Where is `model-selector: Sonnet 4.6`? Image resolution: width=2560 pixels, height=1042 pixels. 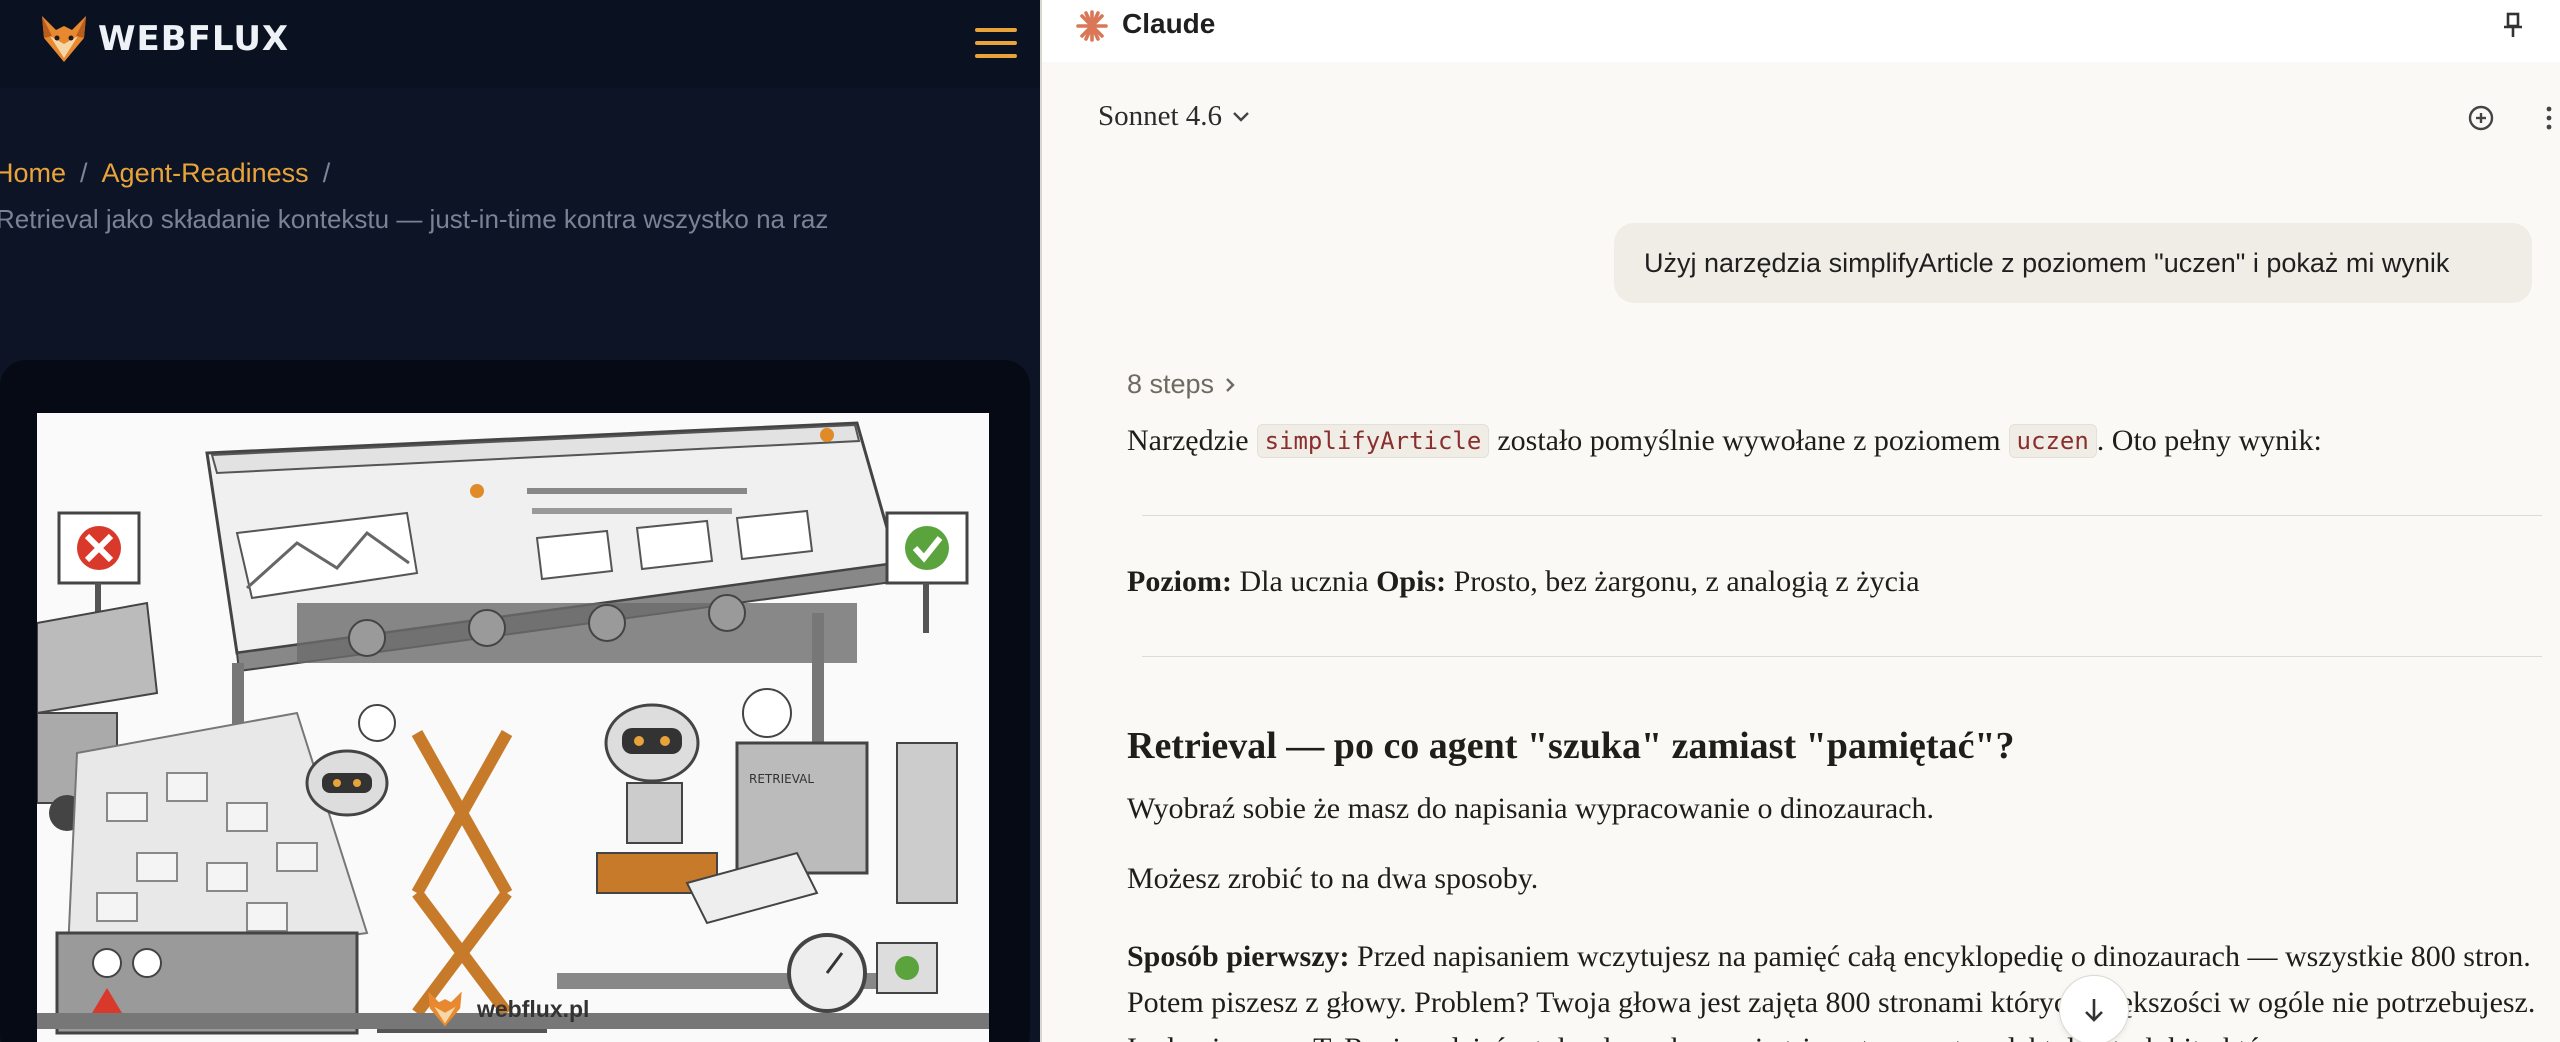 model-selector: Sonnet 4.6 is located at coordinates (1174, 116).